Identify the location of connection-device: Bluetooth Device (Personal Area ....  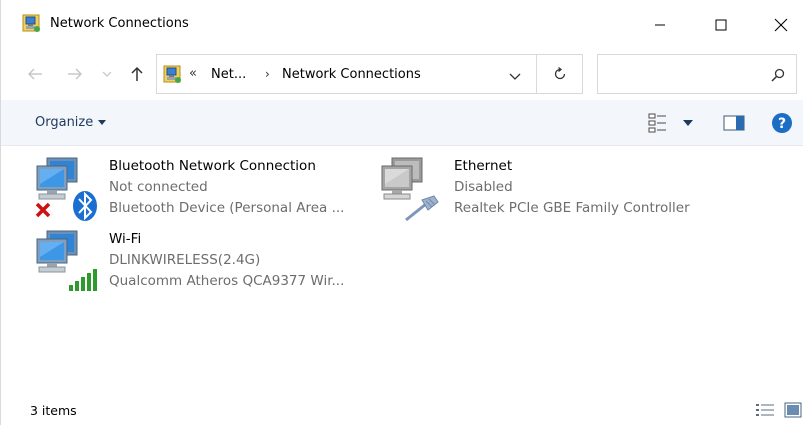
(227, 208).